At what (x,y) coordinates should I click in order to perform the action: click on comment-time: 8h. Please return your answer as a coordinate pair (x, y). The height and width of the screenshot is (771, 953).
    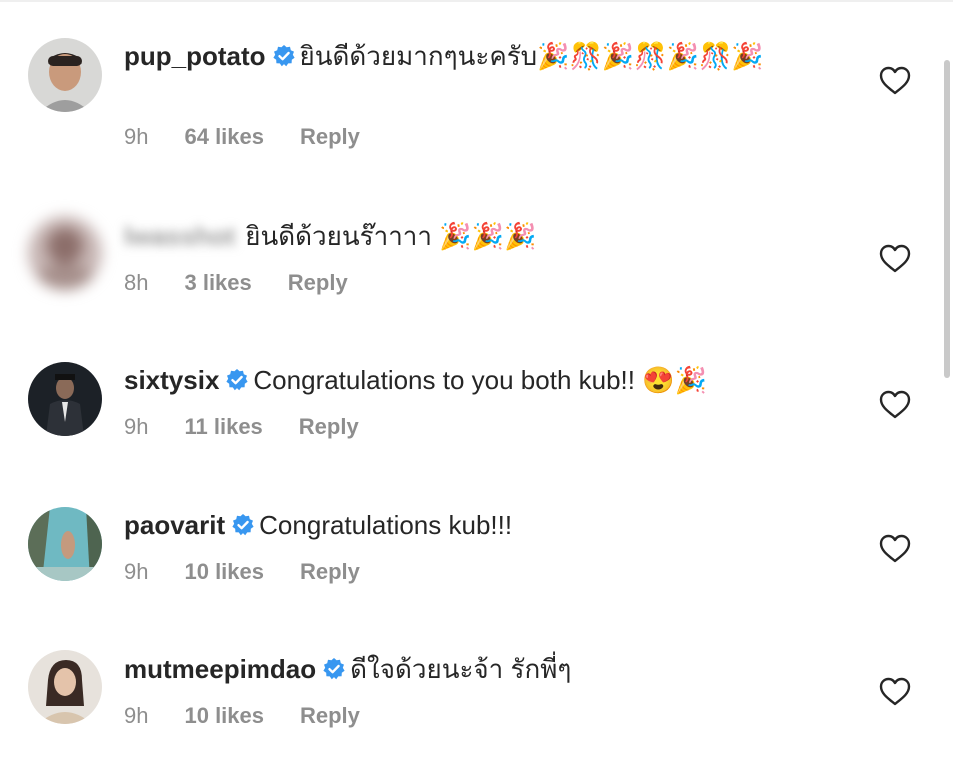
    Looking at the image, I should click on (136, 282).